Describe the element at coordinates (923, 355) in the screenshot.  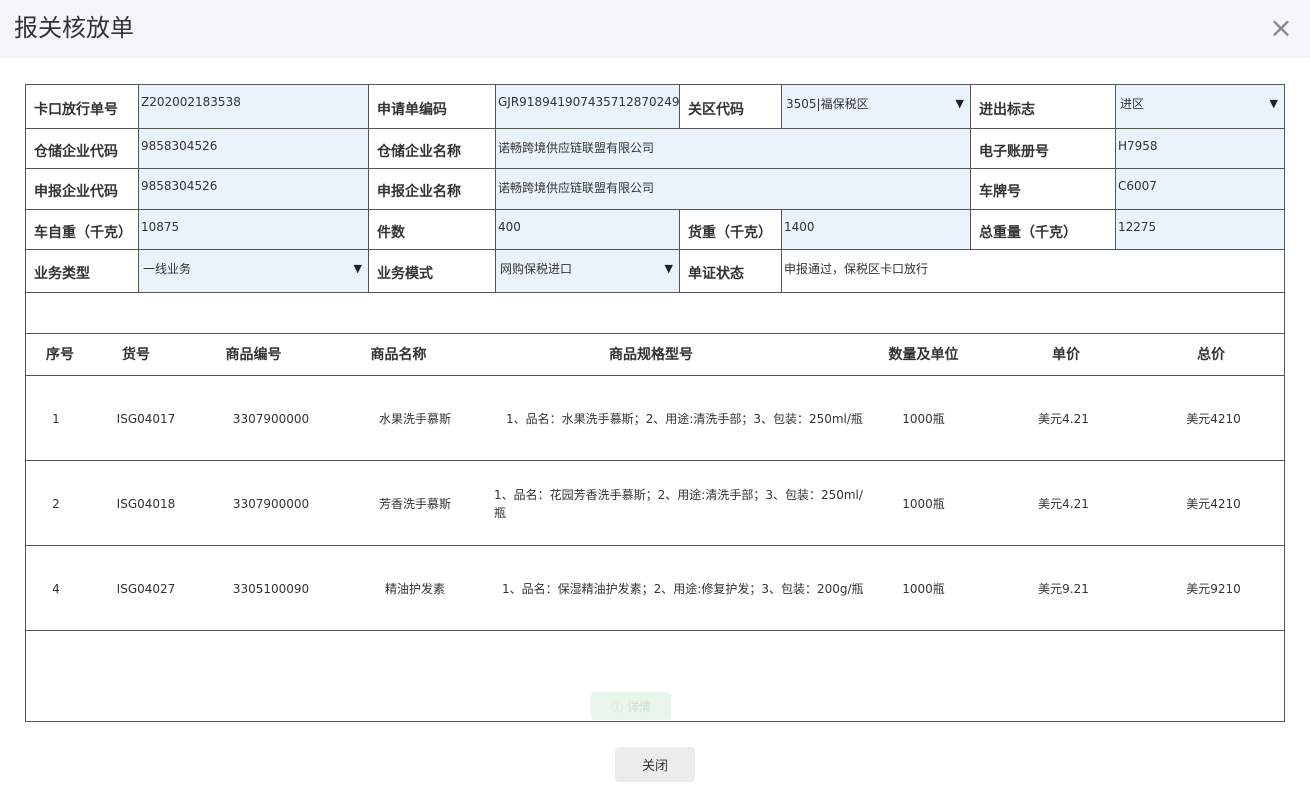
I see `col-header-qty-unit: 数量及单位` at that location.